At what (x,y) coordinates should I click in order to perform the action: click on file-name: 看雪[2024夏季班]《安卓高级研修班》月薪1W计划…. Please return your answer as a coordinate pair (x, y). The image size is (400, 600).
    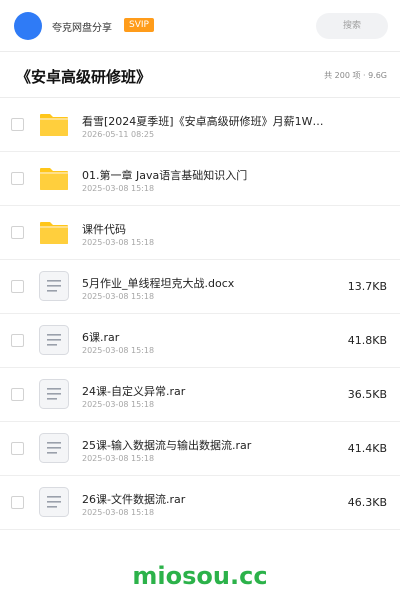
    Looking at the image, I should click on (207, 121).